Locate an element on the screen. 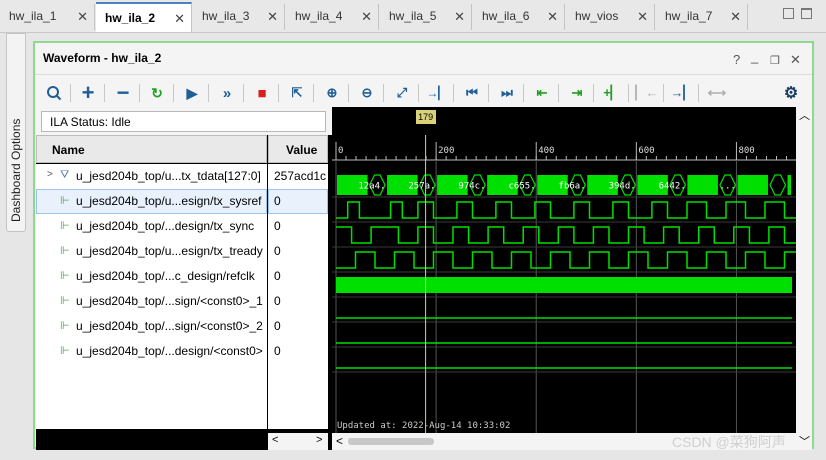 Image resolution: width=826 pixels, height=460 pixels. scroll-up-icon: ︿ is located at coordinates (804, 115).